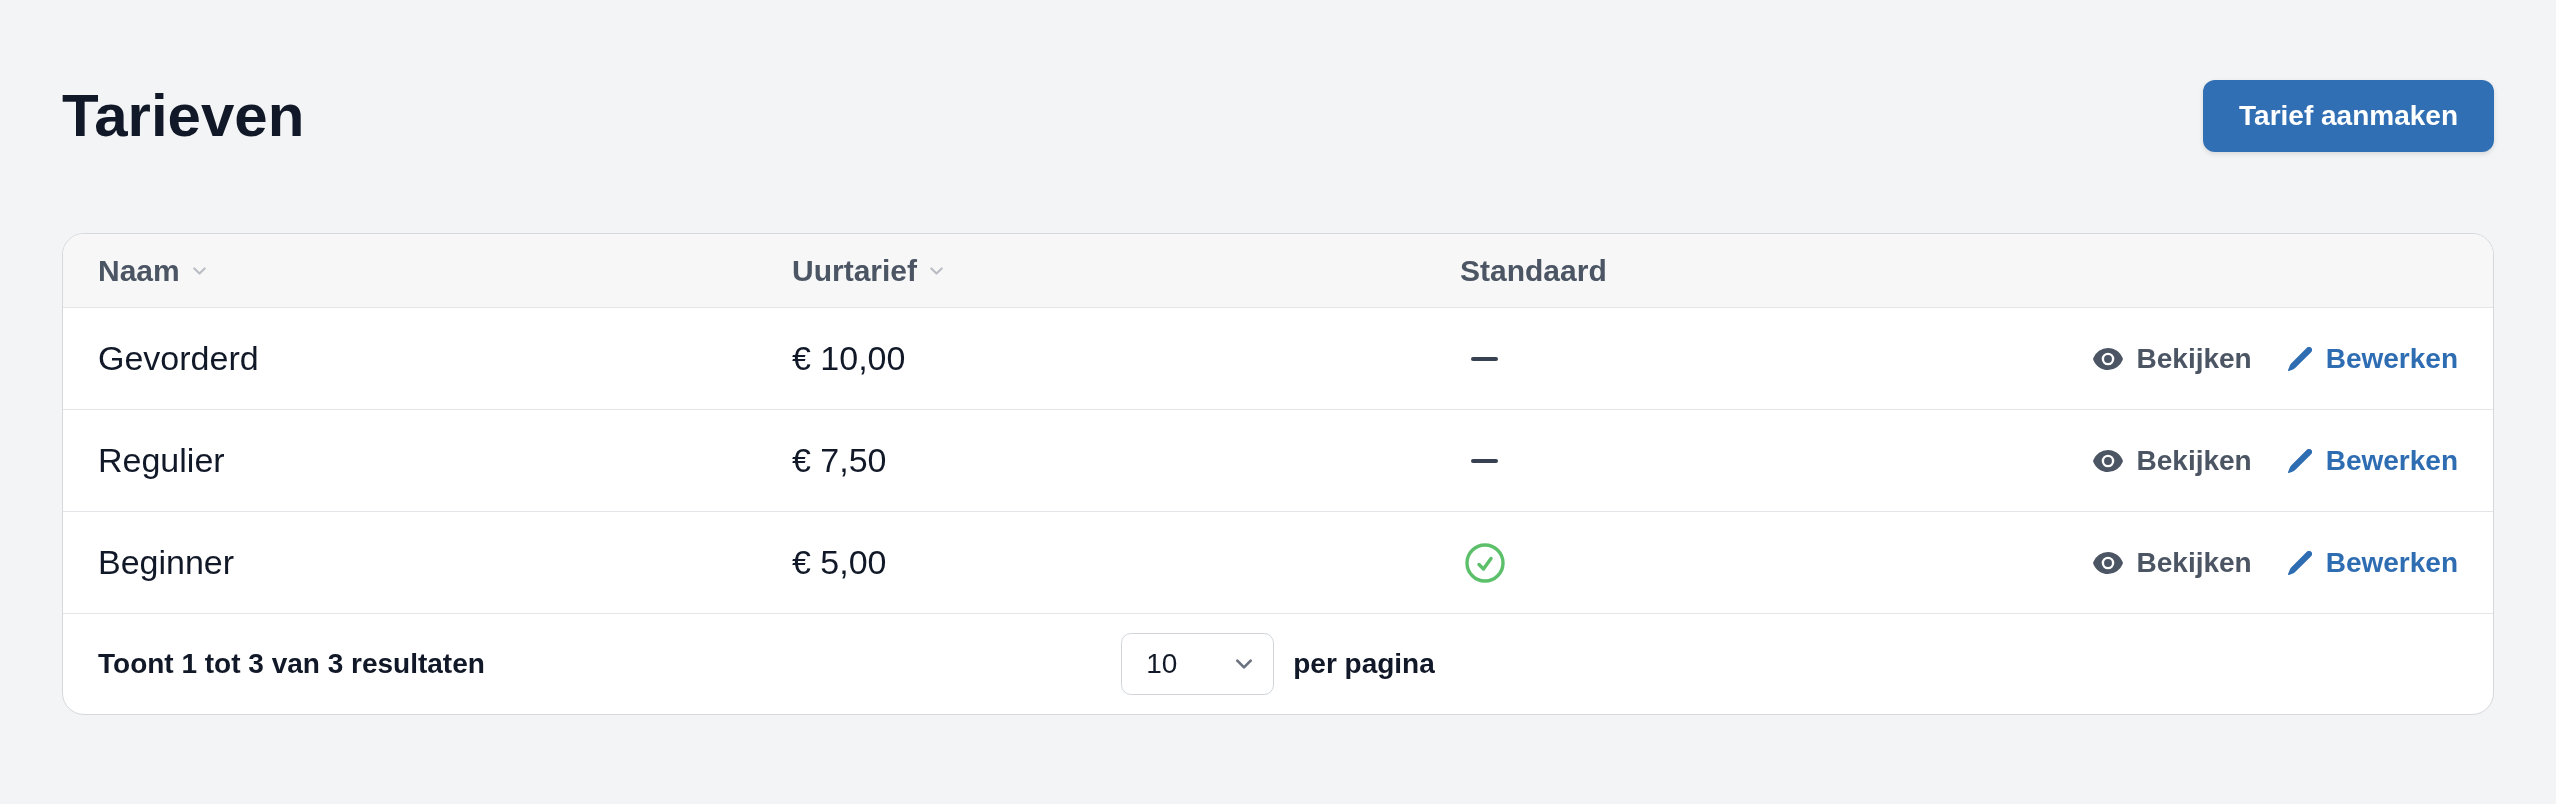  I want to click on table-cell: € 10,00, so click(849, 358).